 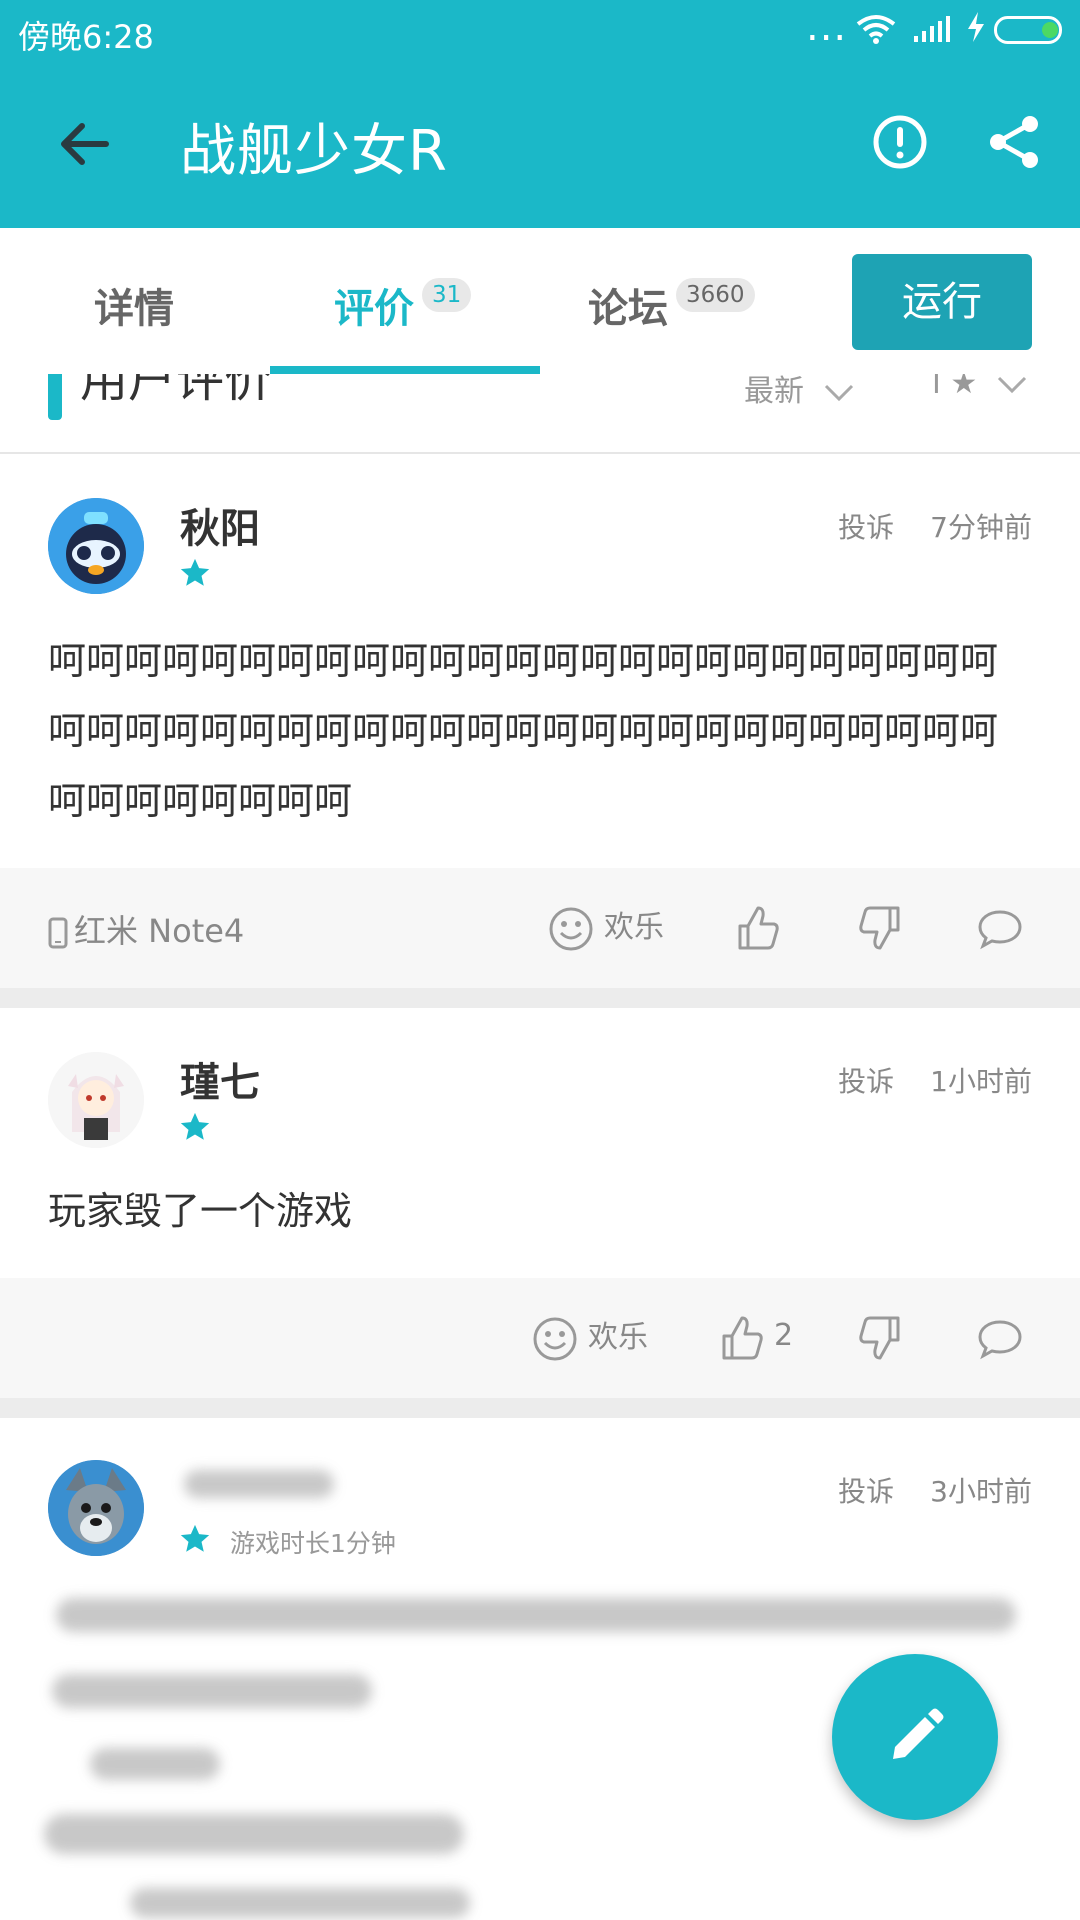 What do you see at coordinates (84, 144) in the screenshot?
I see `back-arrow-icon` at bounding box center [84, 144].